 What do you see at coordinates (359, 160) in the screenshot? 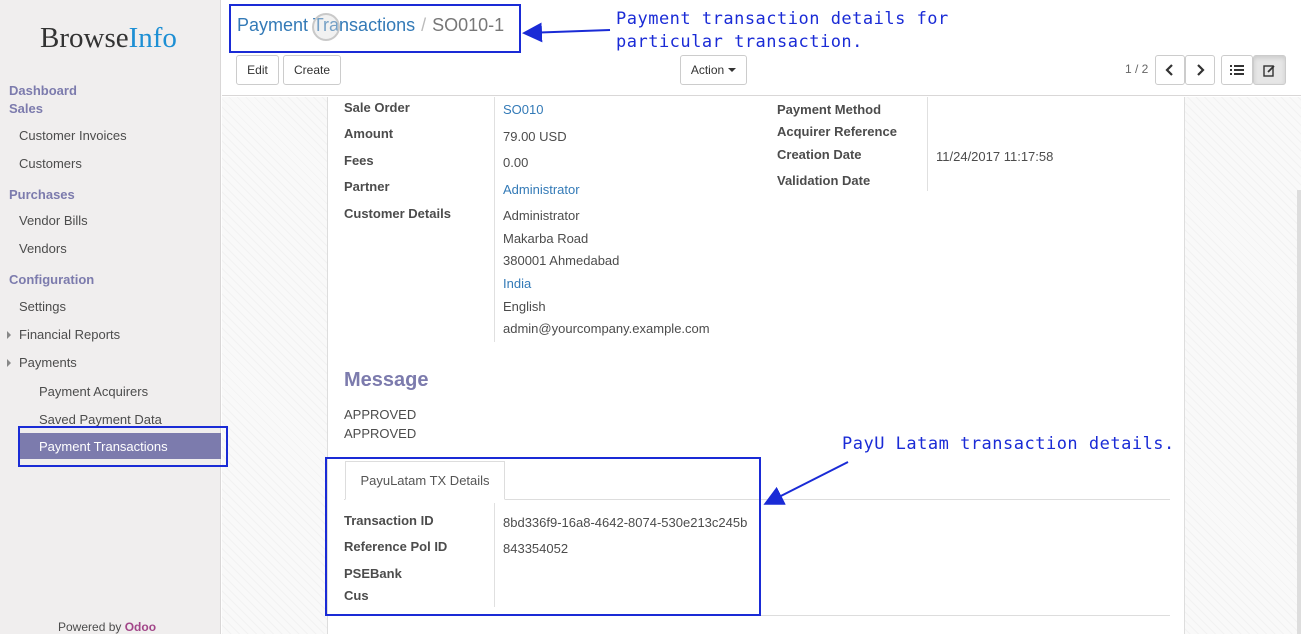
I see `fees-label: Fees` at bounding box center [359, 160].